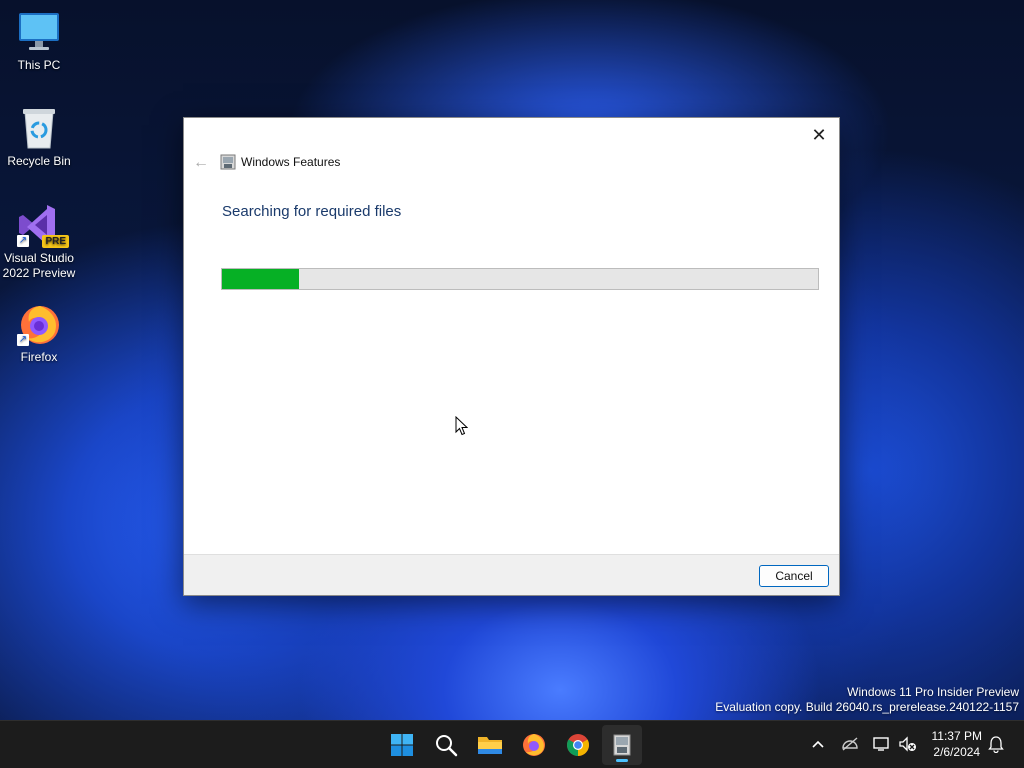  What do you see at coordinates (291, 162) in the screenshot?
I see `dialog-title: Windows Features` at bounding box center [291, 162].